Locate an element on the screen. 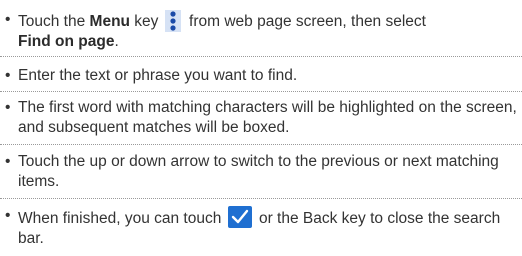  menu-key-label: Menu is located at coordinates (109, 21).